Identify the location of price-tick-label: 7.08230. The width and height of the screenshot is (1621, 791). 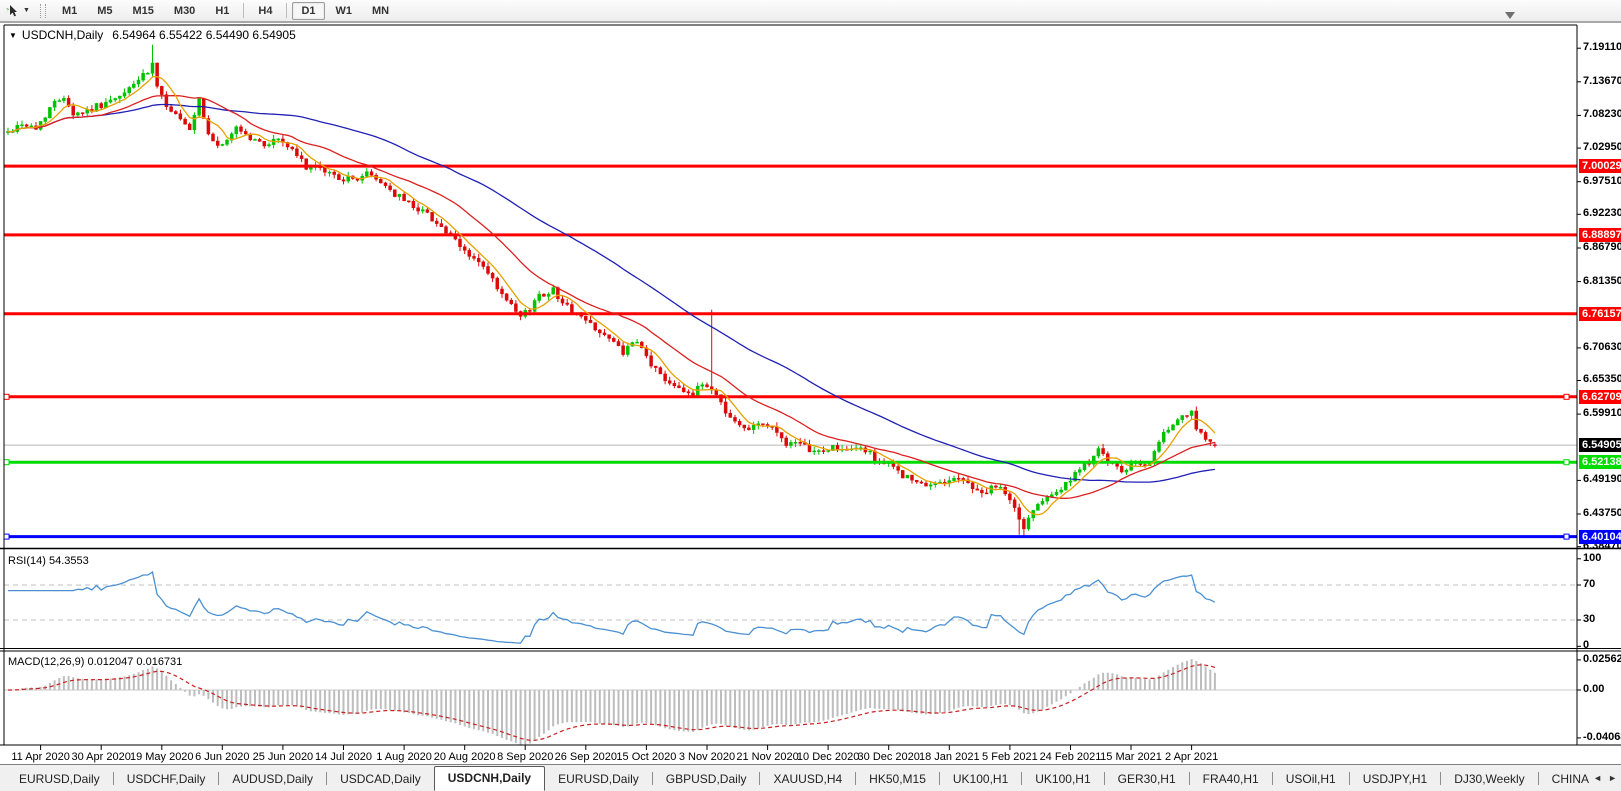
(1602, 114).